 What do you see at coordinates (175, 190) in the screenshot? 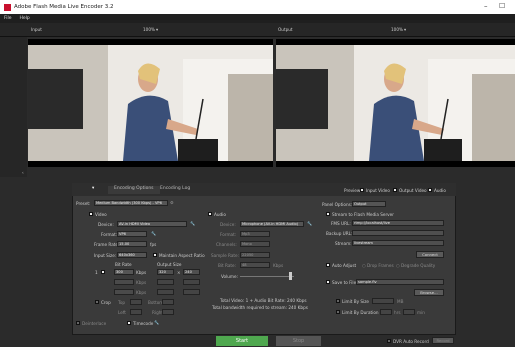
I see `tab-encoding-log: Encoding Log` at bounding box center [175, 190].